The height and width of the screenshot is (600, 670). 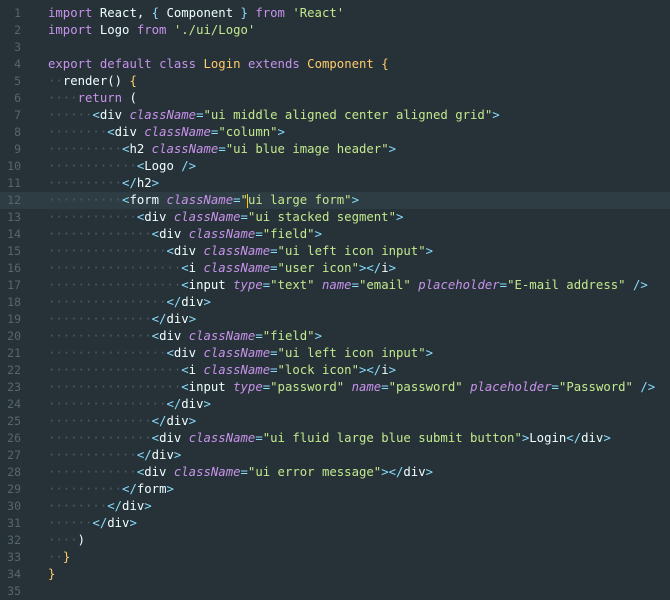 What do you see at coordinates (14, 574) in the screenshot?
I see `line-number: 34` at bounding box center [14, 574].